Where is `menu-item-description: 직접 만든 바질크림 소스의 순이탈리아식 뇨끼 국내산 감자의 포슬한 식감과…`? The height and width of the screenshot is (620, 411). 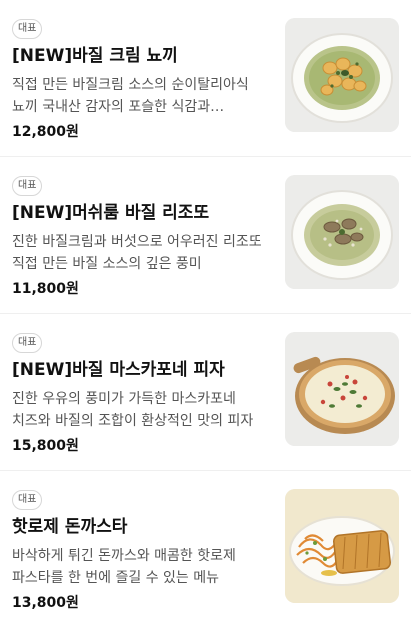
menu-item-description: 직접 만든 바질크림 소스의 순이탈리아식 뇨끼 국내산 감자의 포슬한 식감과… is located at coordinates (130, 96).